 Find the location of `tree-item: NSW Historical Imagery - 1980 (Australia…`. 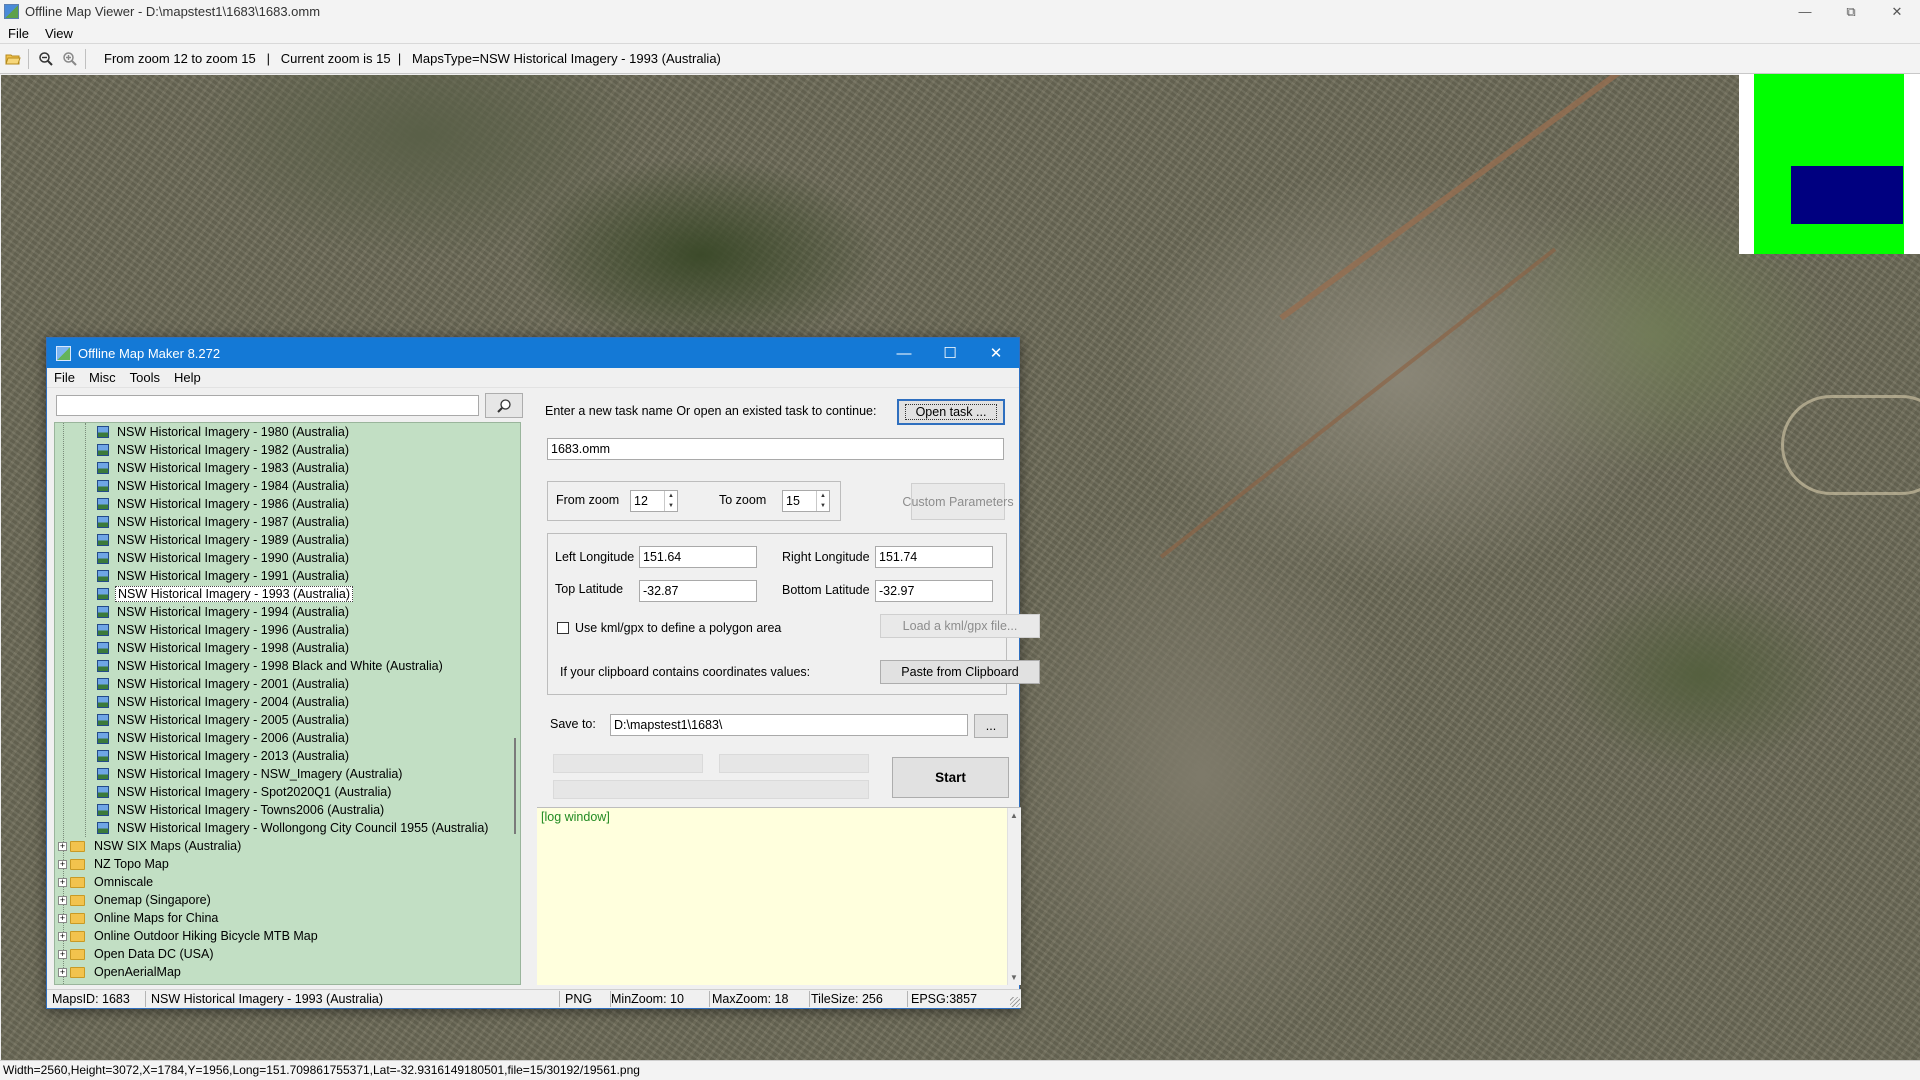

tree-item: NSW Historical Imagery - 1980 (Australia… is located at coordinates (224, 432).